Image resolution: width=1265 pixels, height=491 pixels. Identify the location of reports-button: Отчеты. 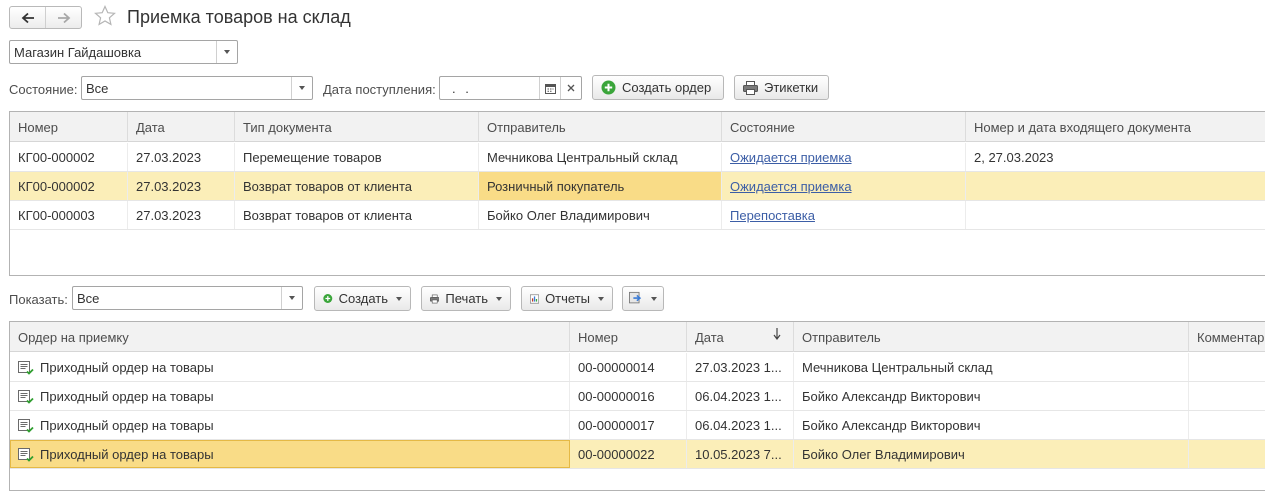
(567, 298).